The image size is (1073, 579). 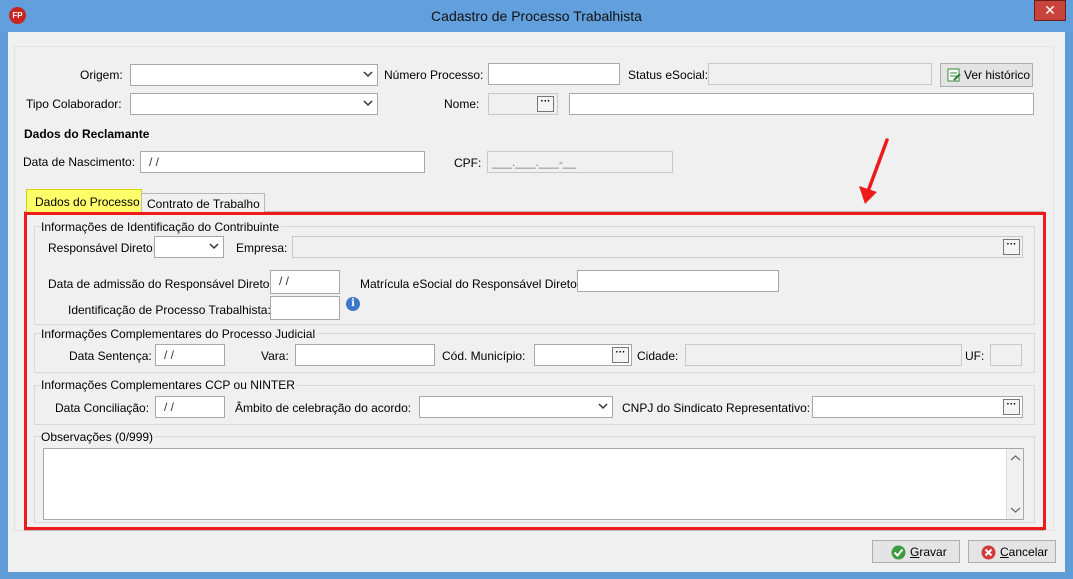 What do you see at coordinates (917, 407) in the screenshot?
I see `cnpj-sindicato-input` at bounding box center [917, 407].